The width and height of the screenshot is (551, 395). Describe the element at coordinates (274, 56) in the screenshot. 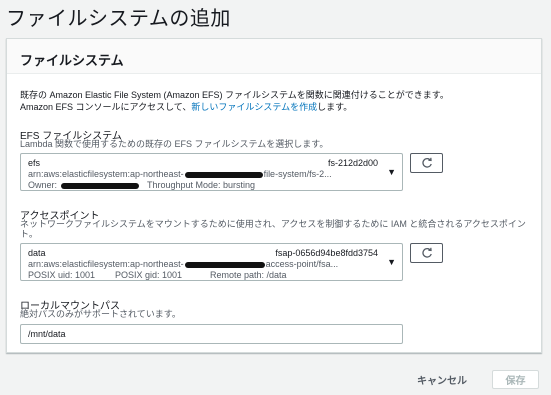

I see `panel-header: ファイルシステム` at that location.